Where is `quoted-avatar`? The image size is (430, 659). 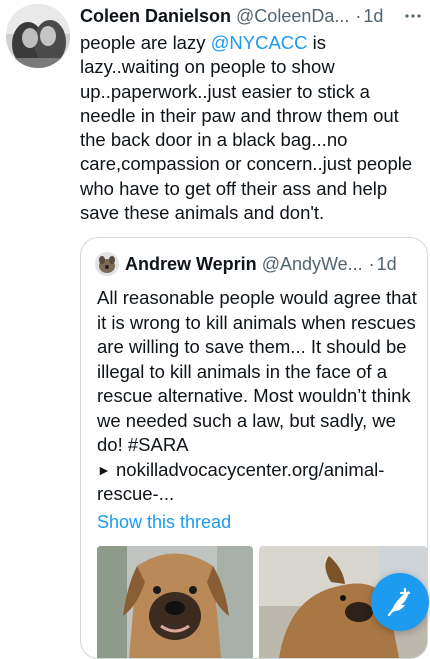
quoted-avatar is located at coordinates (107, 264).